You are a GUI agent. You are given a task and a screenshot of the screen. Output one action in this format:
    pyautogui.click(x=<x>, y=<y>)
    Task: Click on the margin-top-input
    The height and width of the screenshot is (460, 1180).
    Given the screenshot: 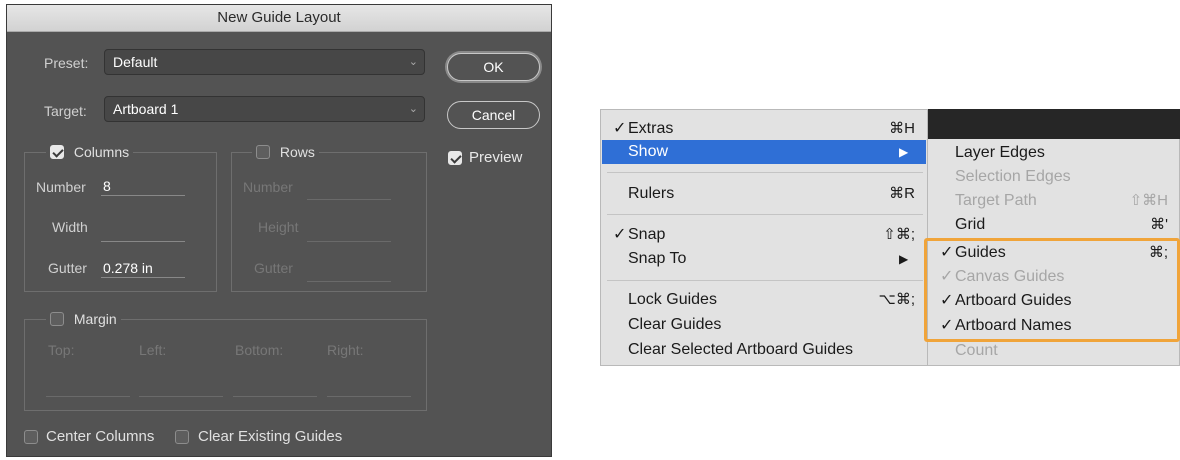 What is the action you would take?
    pyautogui.click(x=88, y=387)
    